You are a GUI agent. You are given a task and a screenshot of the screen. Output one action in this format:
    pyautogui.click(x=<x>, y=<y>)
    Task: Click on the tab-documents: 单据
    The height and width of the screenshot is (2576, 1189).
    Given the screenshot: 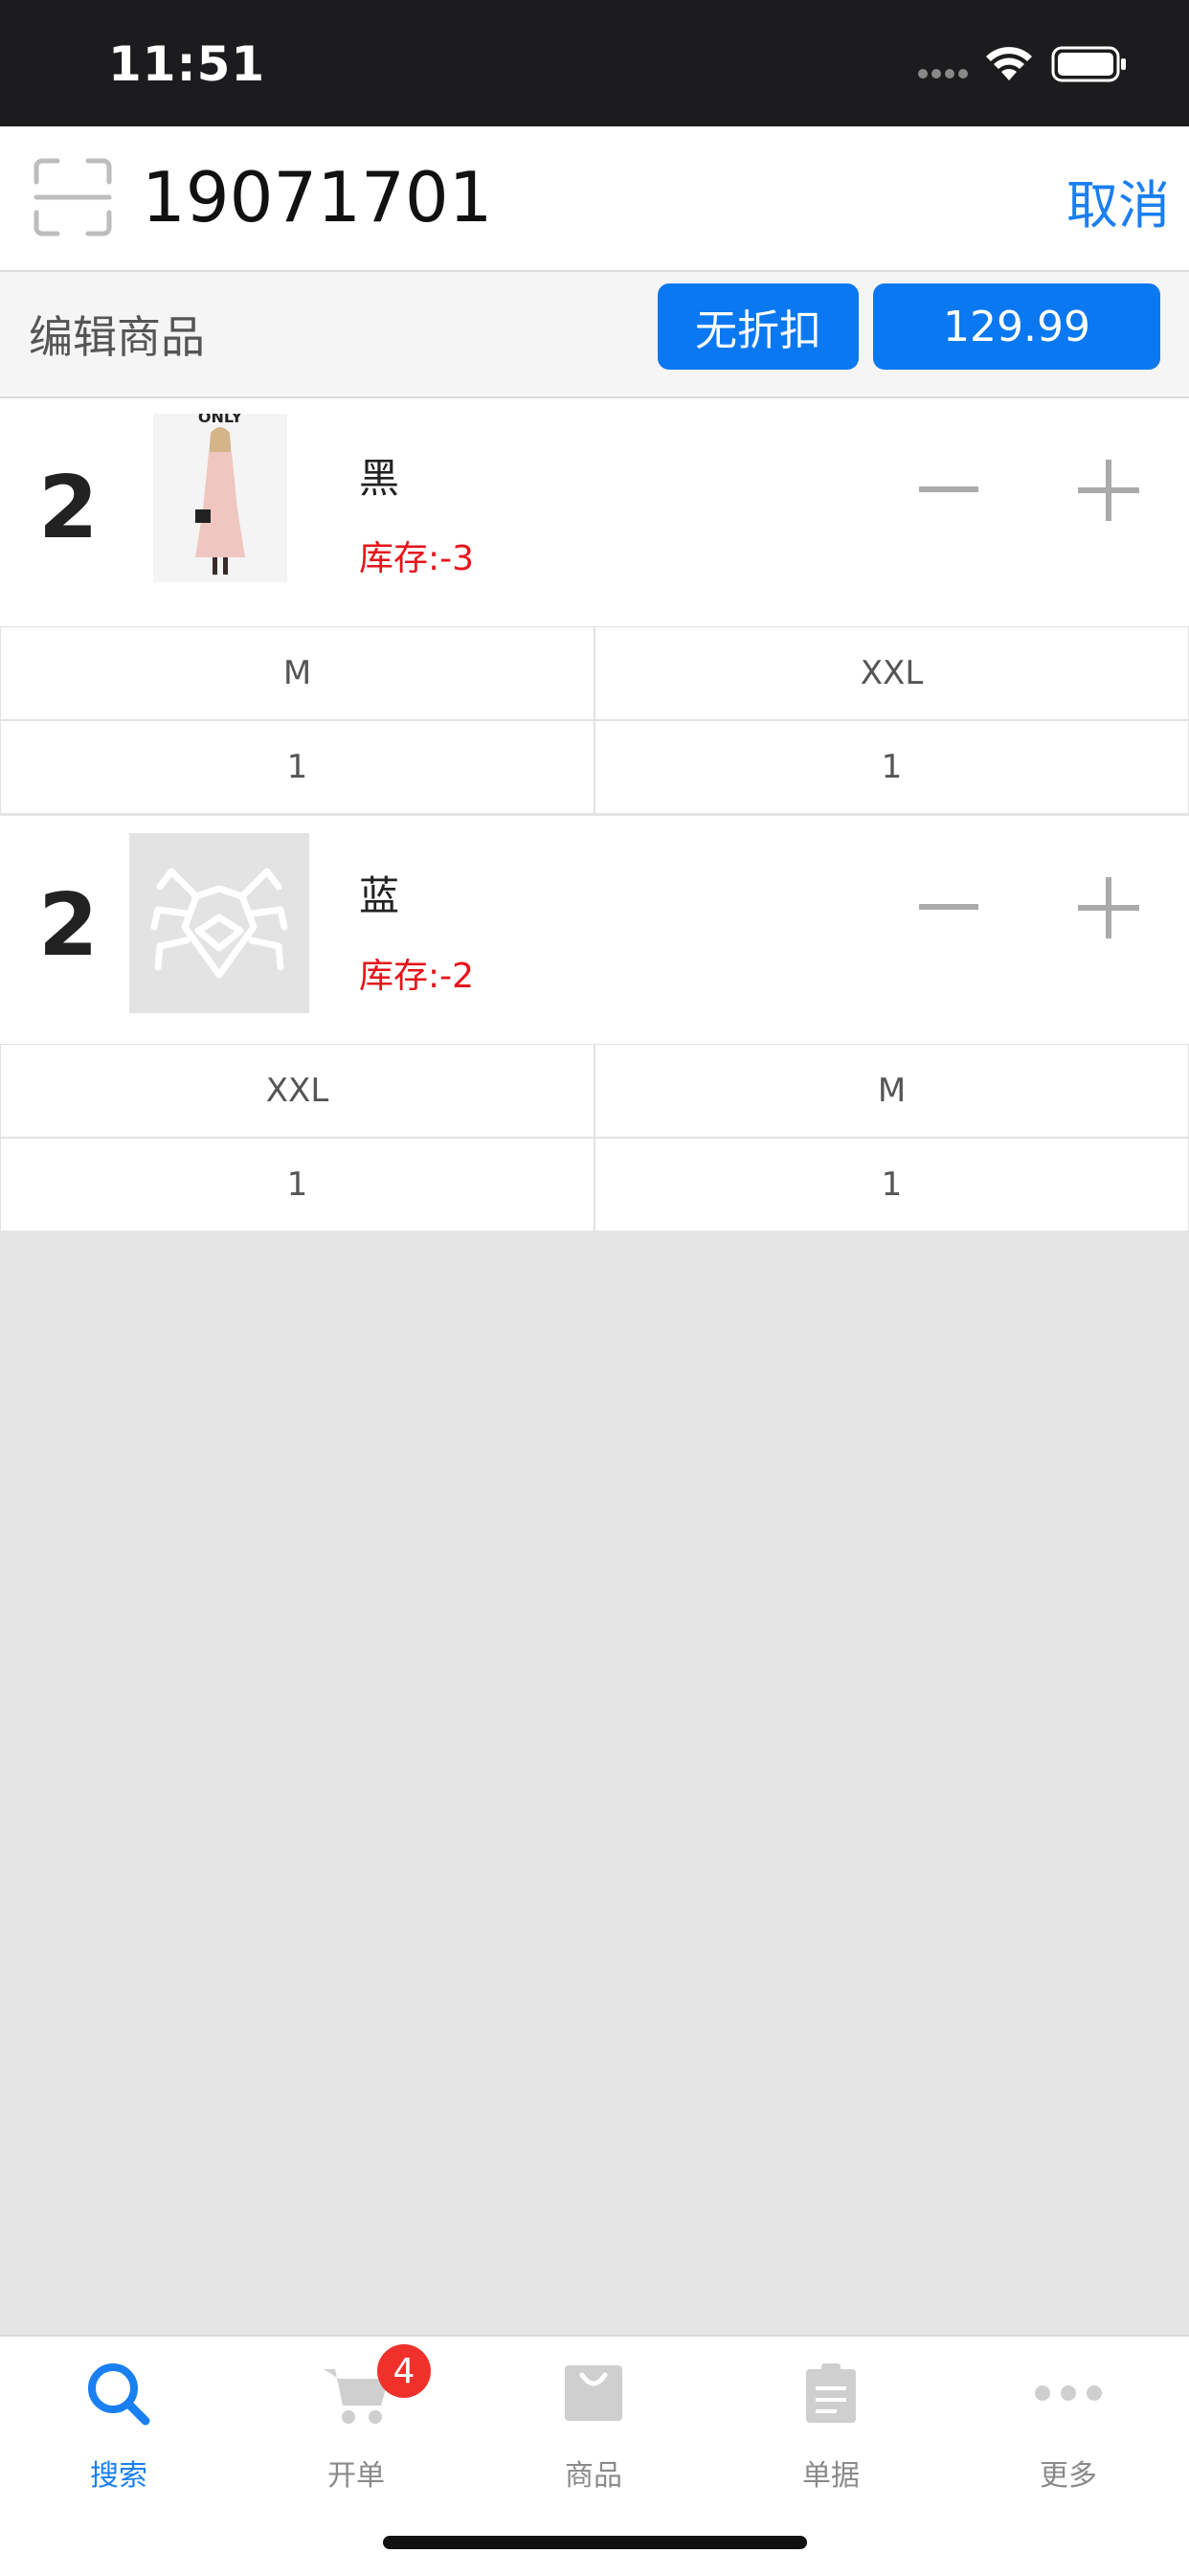 What is the action you would take?
    pyautogui.click(x=831, y=2415)
    